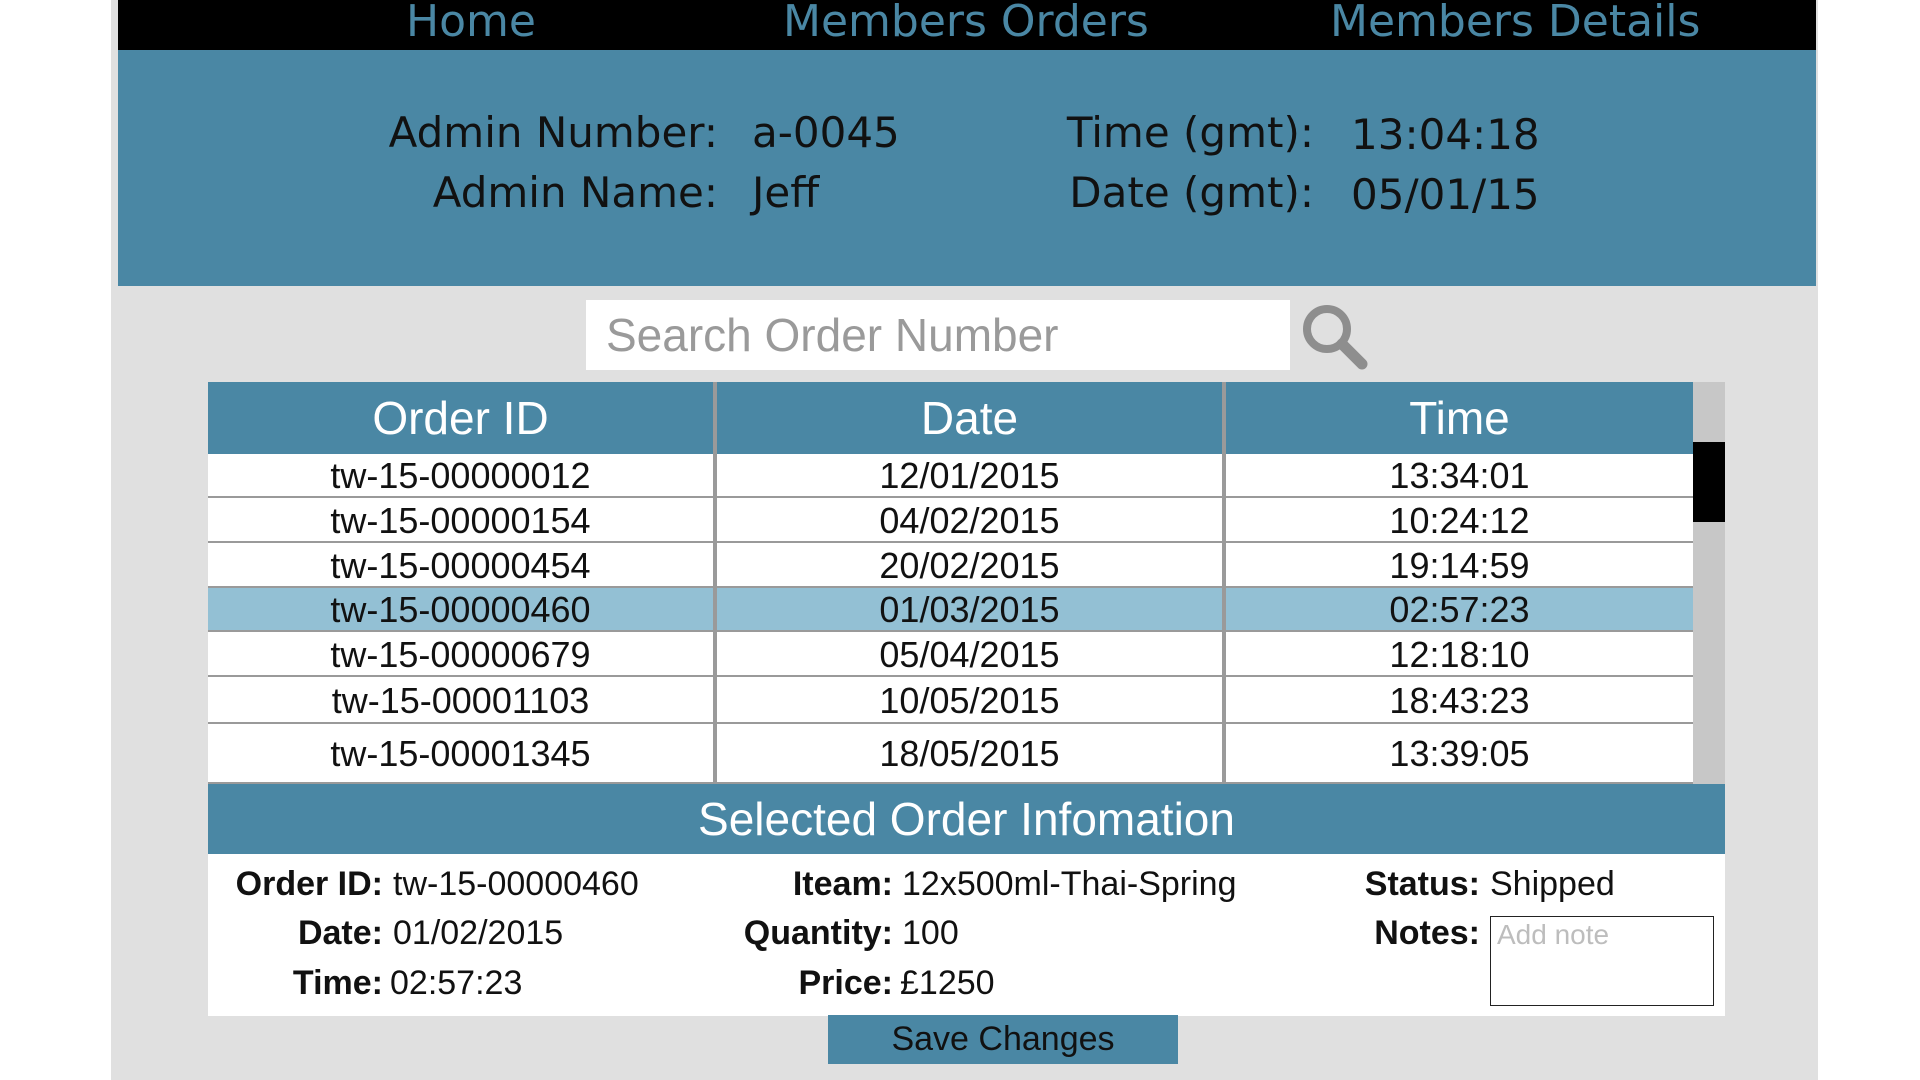  What do you see at coordinates (553, 132) in the screenshot?
I see `admin-number-label: Admin Number:` at bounding box center [553, 132].